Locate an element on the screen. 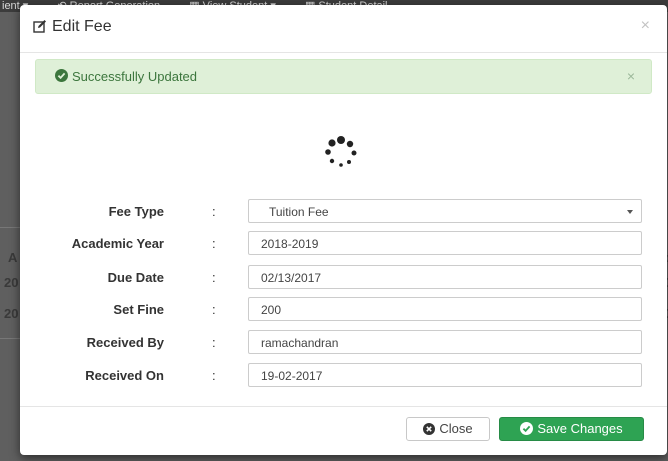 The height and width of the screenshot is (461, 668). alert-message: Successfully Updated is located at coordinates (135, 76).